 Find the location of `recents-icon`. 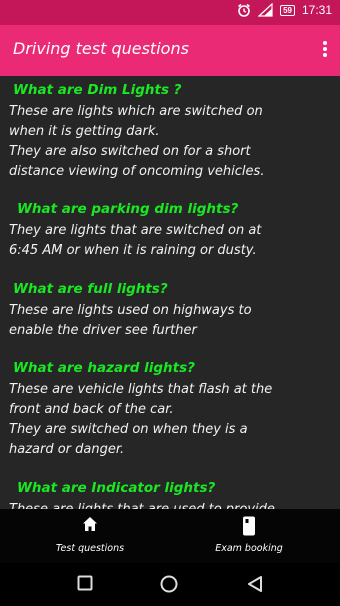

recents-icon is located at coordinates (85, 583).